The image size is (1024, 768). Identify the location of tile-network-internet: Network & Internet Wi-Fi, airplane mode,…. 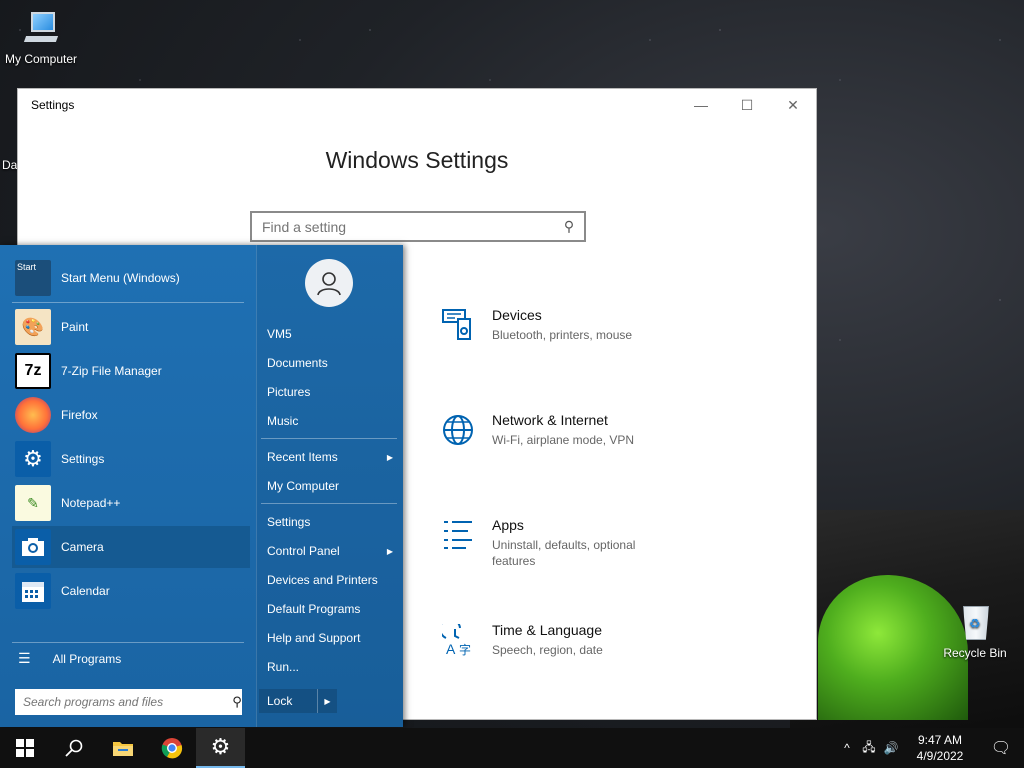
(572, 432).